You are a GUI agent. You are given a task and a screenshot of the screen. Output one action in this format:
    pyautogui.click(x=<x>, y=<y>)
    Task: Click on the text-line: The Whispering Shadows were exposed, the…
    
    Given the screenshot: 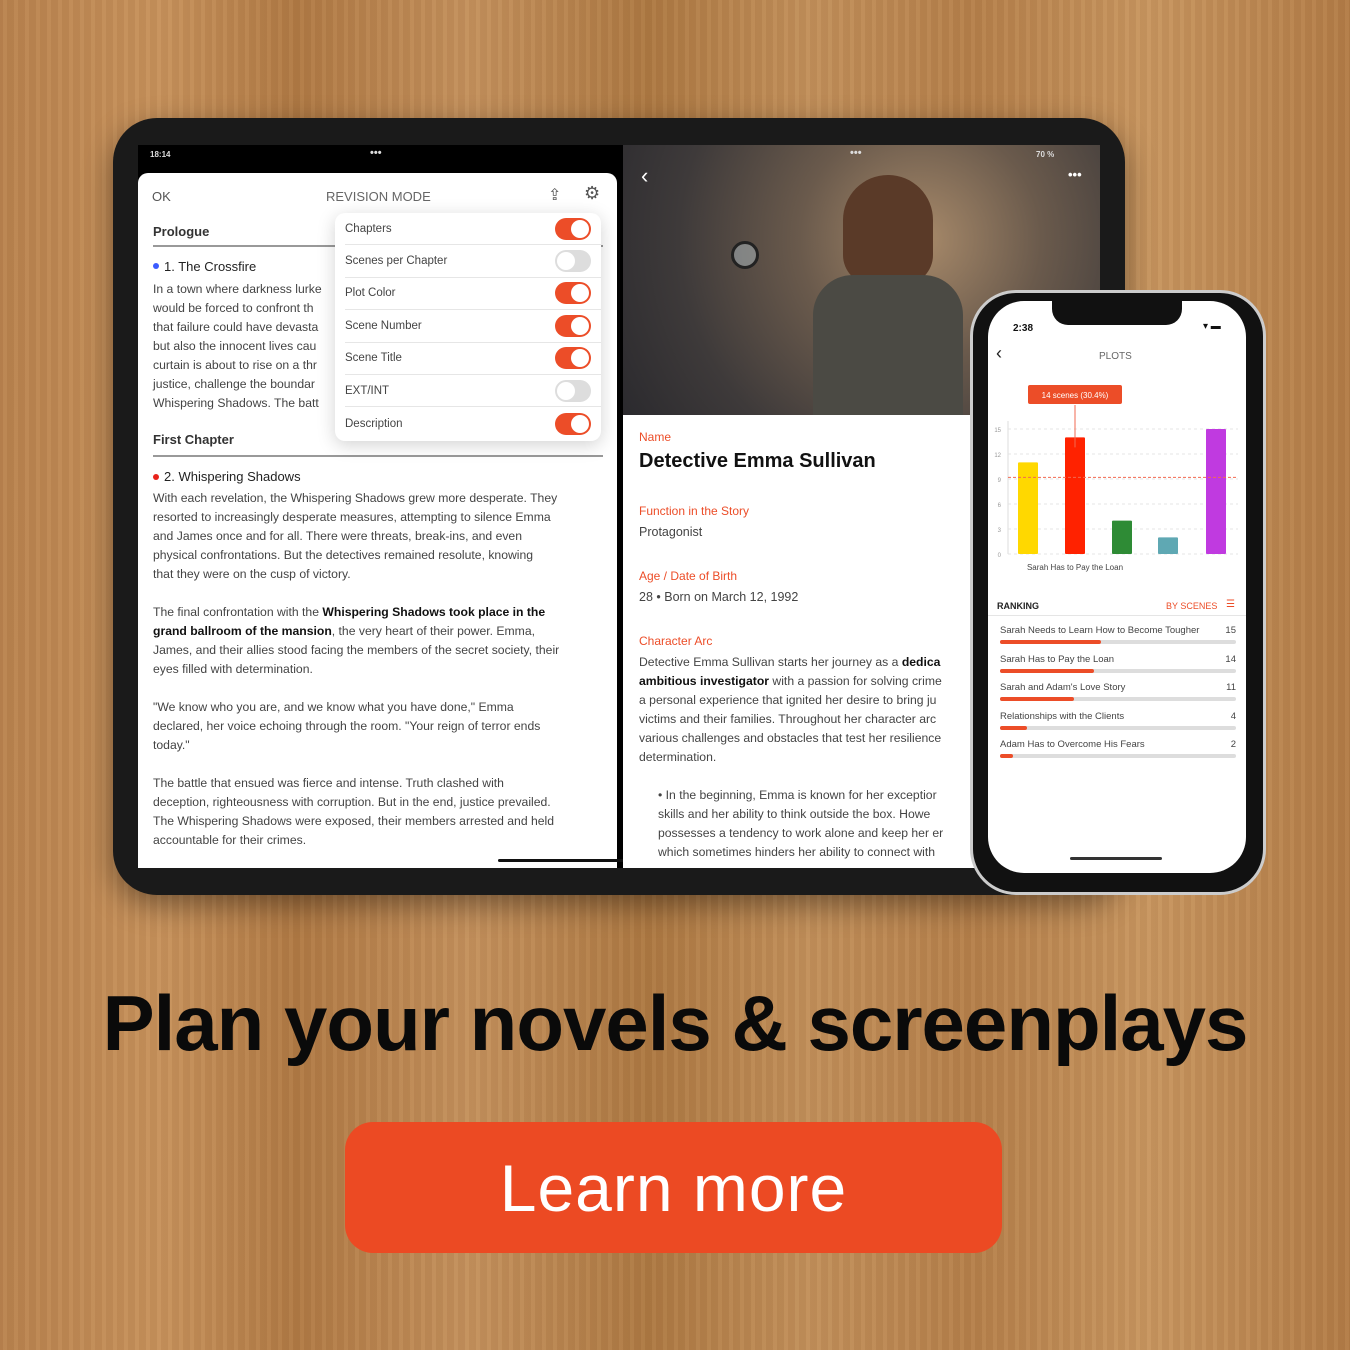 What is the action you would take?
    pyautogui.click(x=354, y=821)
    